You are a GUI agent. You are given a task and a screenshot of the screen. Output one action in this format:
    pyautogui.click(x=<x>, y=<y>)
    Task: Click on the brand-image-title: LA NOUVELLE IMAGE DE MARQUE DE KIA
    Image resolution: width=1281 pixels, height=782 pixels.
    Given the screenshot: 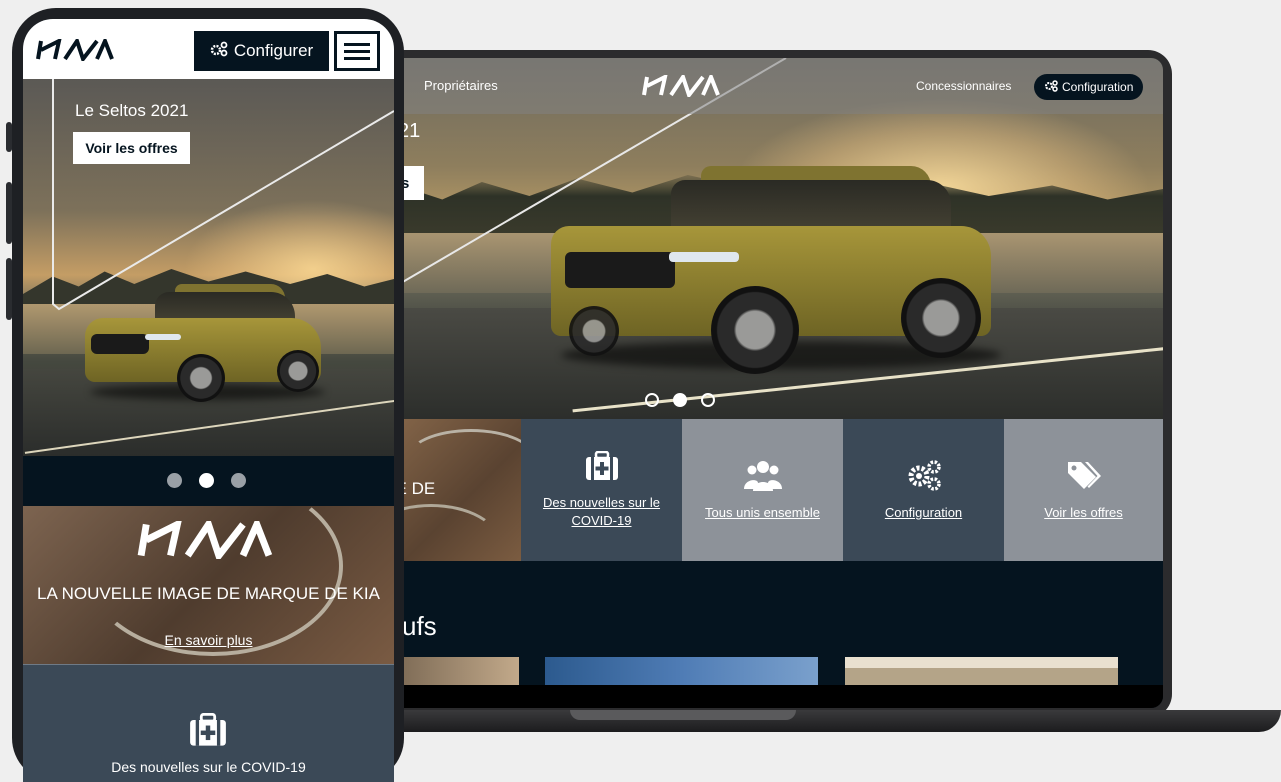 What is the action you would take?
    pyautogui.click(x=208, y=593)
    